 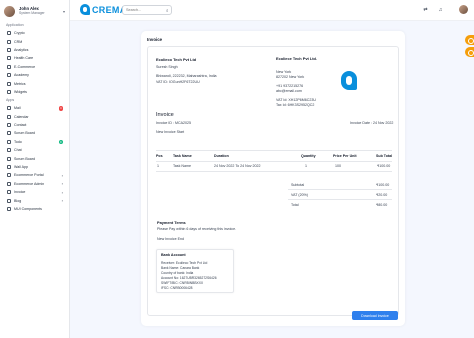 What do you see at coordinates (9, 83) in the screenshot?
I see `metrics-icon` at bounding box center [9, 83].